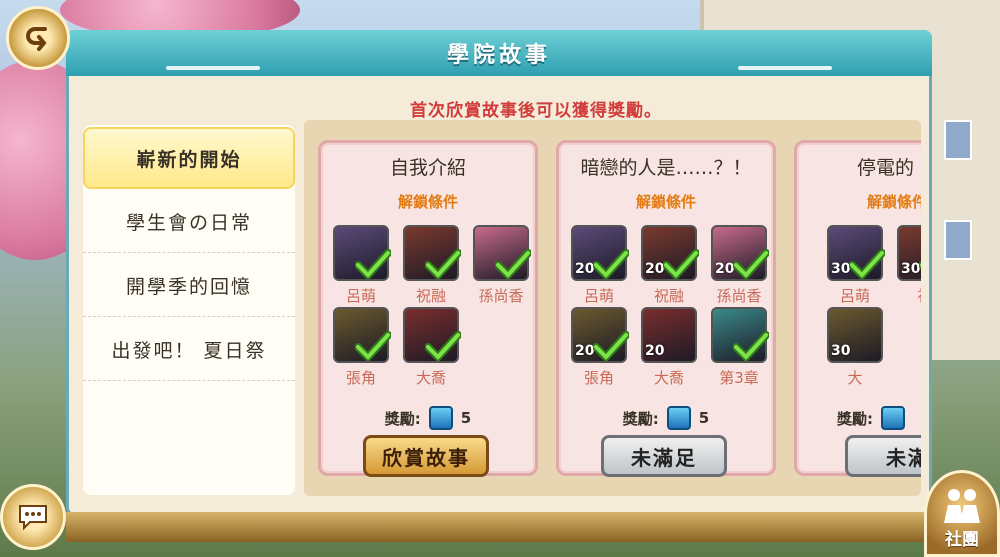 Image resolution: width=1000 pixels, height=557 pixels. I want to click on hero-slot: 20 祝融, so click(670, 266).